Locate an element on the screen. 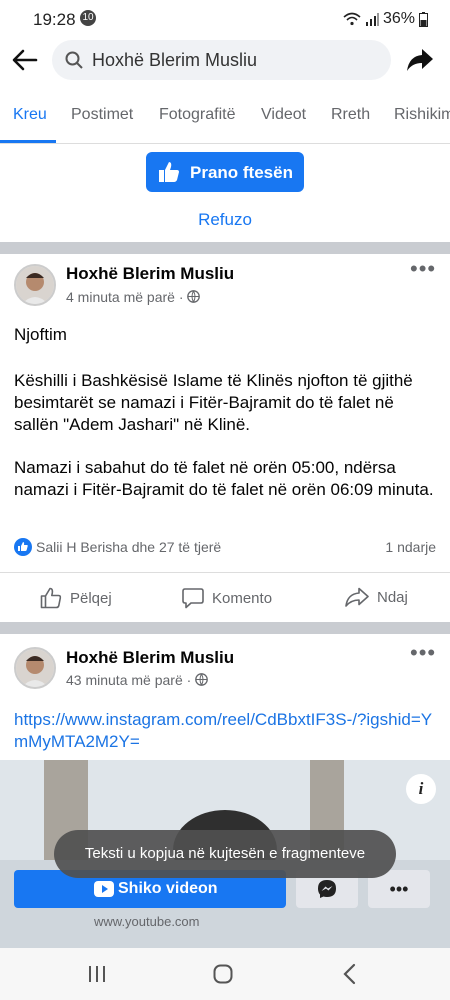  youtube-play-icon is located at coordinates (104, 889).